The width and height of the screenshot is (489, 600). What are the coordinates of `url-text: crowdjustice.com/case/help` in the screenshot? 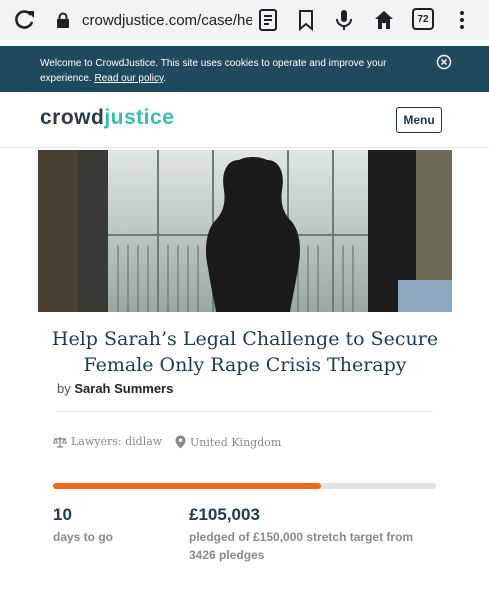 It's located at (167, 20).